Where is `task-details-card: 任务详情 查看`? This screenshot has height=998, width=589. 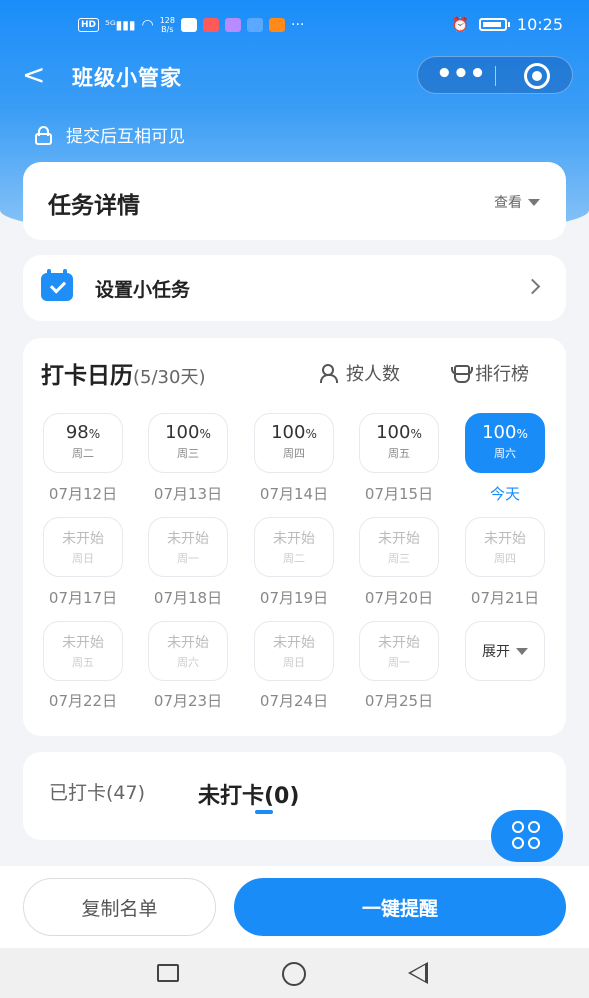 task-details-card: 任务详情 查看 is located at coordinates (294, 201).